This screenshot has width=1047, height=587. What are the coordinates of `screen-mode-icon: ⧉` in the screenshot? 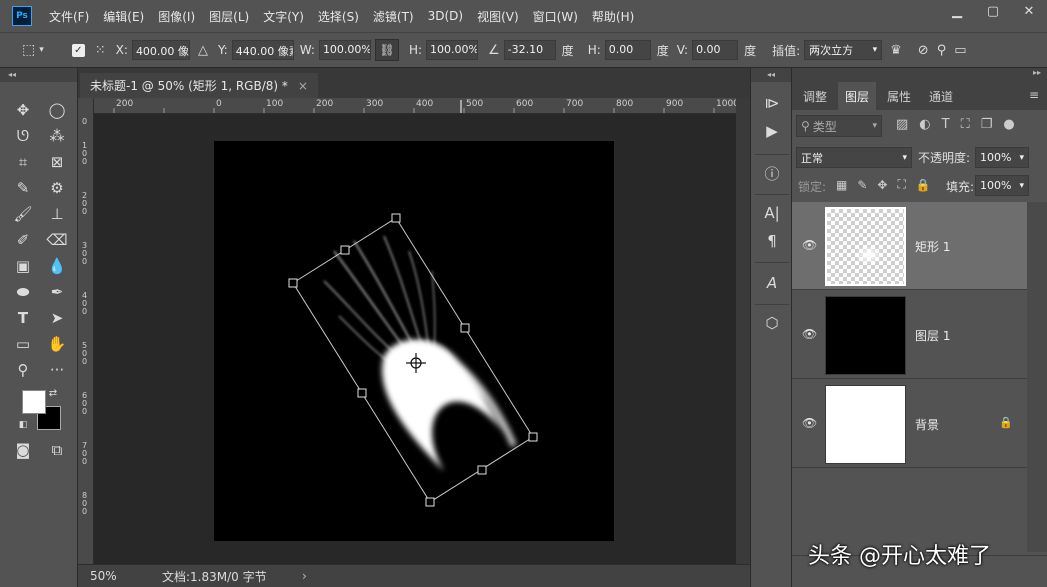 It's located at (57, 450).